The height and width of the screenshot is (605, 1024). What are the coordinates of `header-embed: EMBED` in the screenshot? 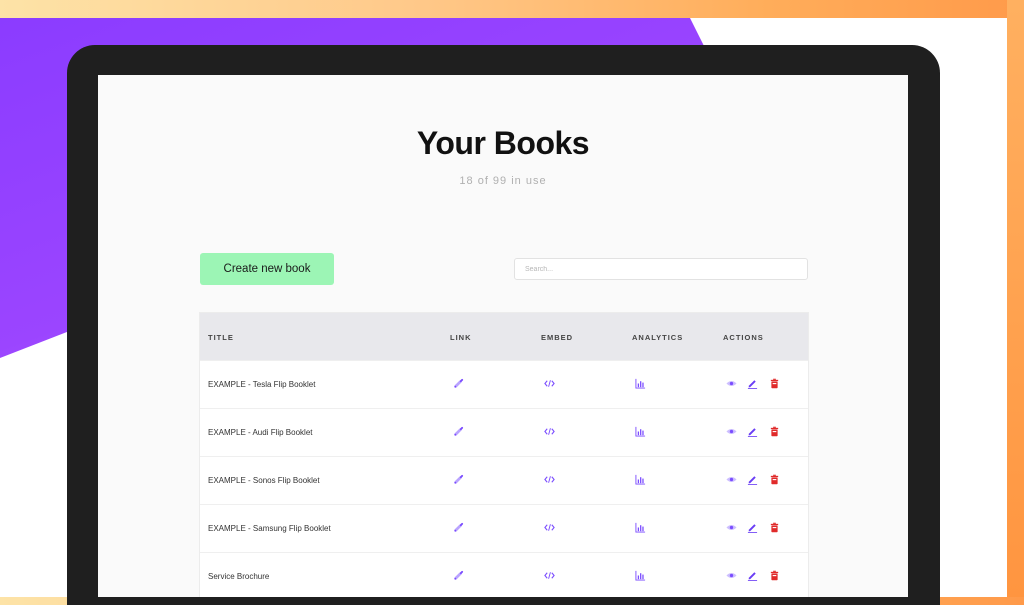 It's located at (557, 337).